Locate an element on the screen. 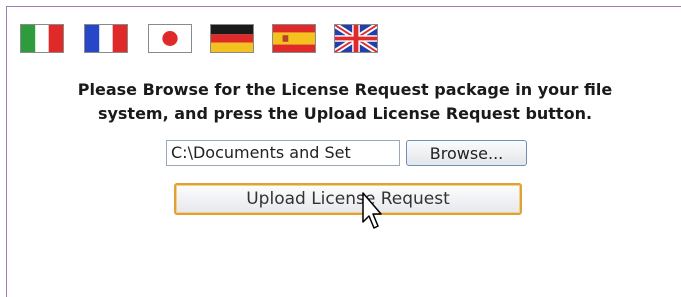 Image resolution: width=681 pixels, height=297 pixels. france-flag-icon is located at coordinates (106, 38).